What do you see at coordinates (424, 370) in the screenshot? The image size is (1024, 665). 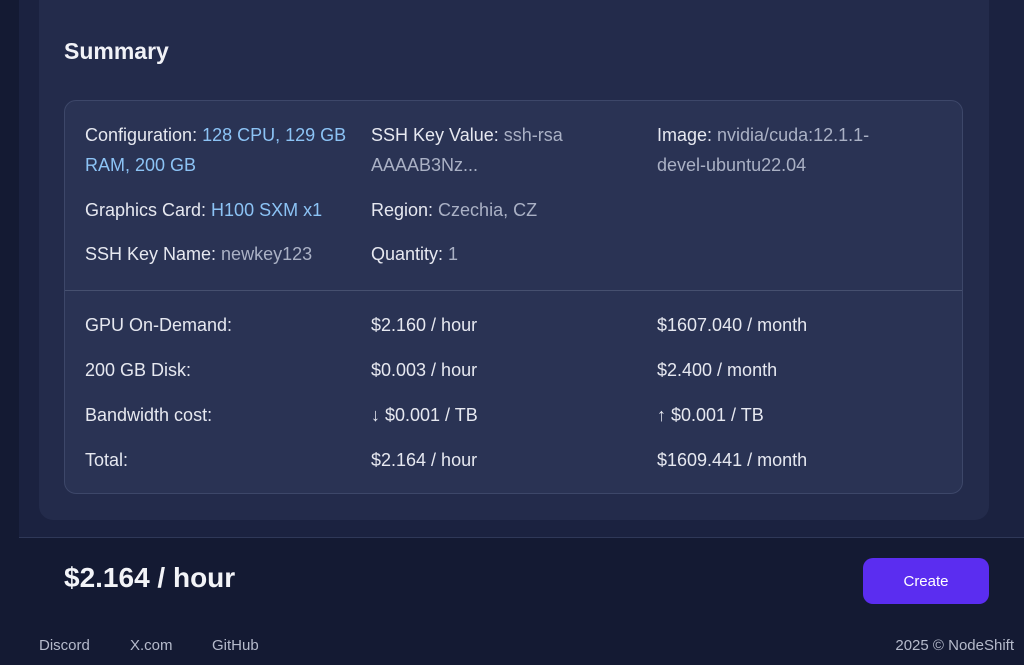 I see `price-row-hourly: $0.003 / hour` at bounding box center [424, 370].